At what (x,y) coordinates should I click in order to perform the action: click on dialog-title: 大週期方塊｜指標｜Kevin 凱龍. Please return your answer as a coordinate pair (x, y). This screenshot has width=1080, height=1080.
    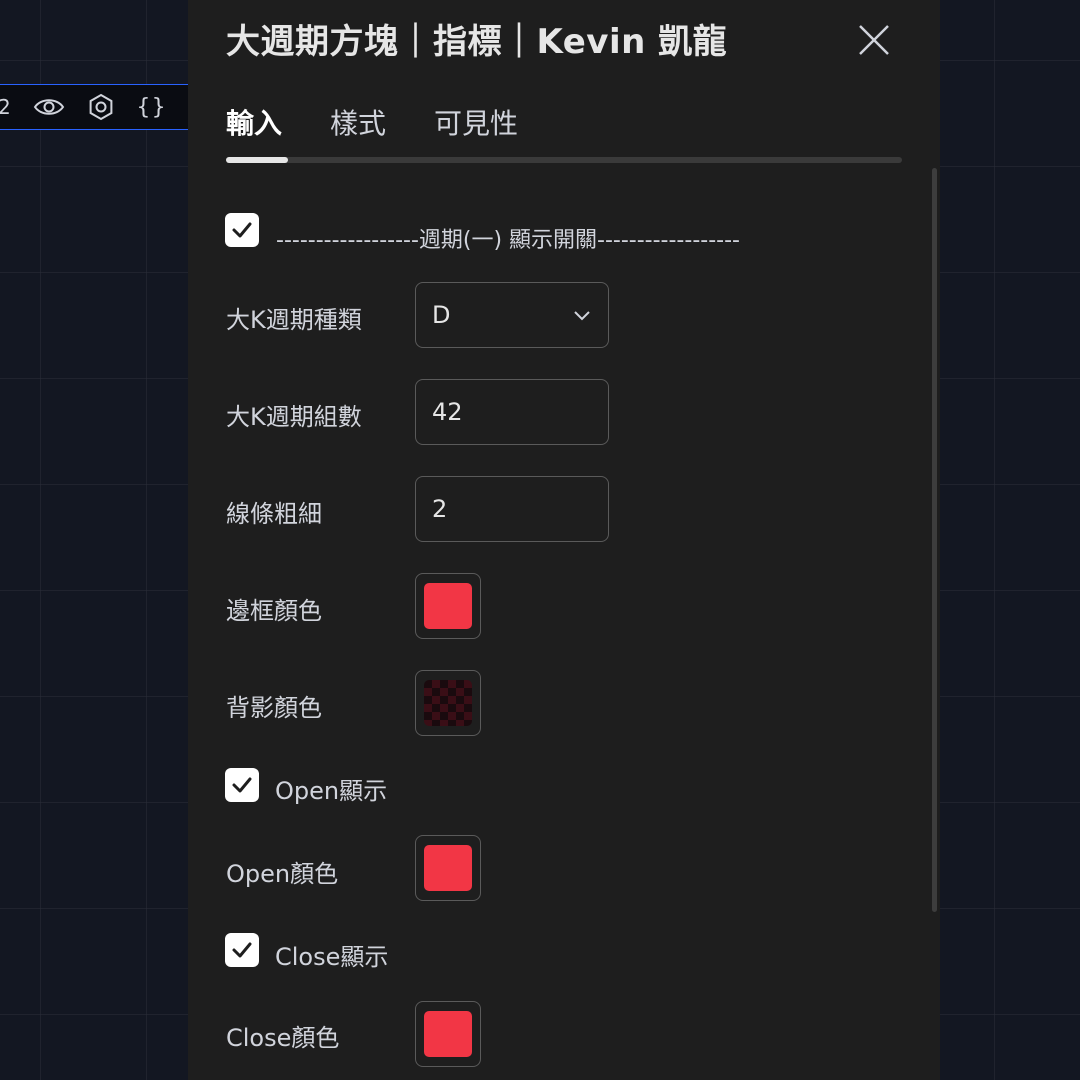
    Looking at the image, I should click on (477, 42).